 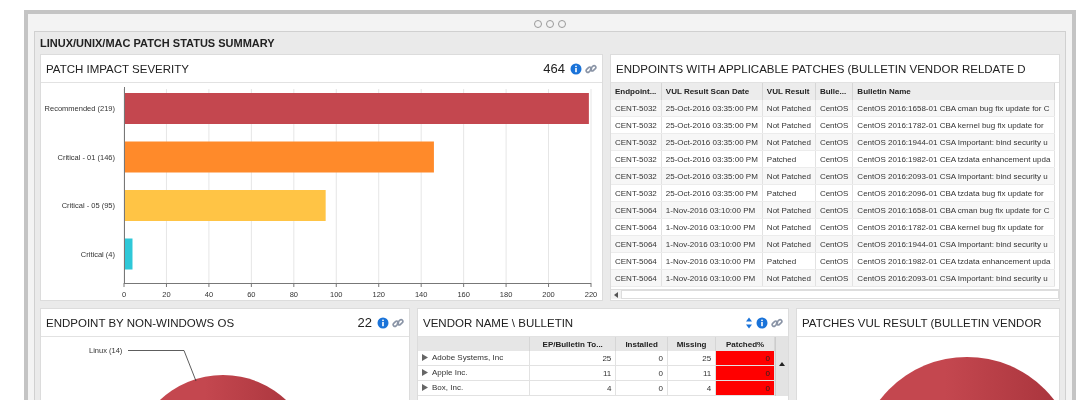 What do you see at coordinates (953, 193) in the screenshot?
I see `table-cell: CentOS 2016:2096-01 CBA tzdata bug fix update for` at bounding box center [953, 193].